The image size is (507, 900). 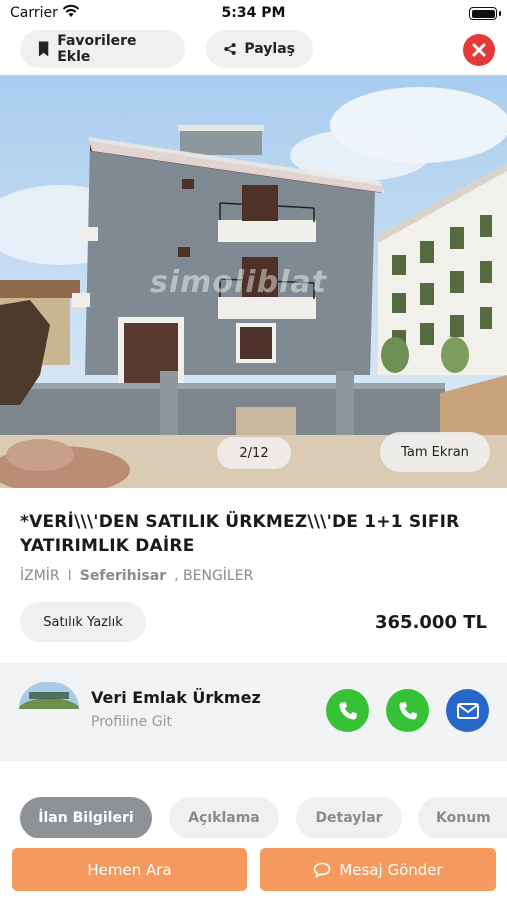 I want to click on top-action-bar: Favorilere Ekle Paylaş, so click(x=253, y=50).